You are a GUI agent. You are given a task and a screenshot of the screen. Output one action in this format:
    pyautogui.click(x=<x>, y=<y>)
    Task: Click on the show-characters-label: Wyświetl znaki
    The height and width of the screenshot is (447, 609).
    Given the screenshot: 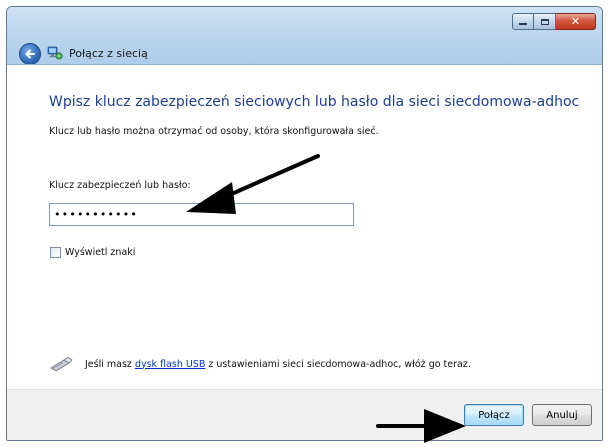 What is the action you would take?
    pyautogui.click(x=100, y=252)
    